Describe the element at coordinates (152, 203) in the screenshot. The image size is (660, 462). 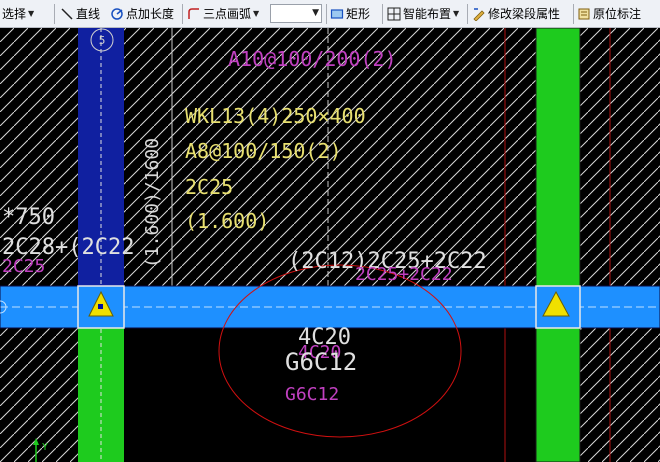
I see `vertical-dim-text: (1.600)/1600` at that location.